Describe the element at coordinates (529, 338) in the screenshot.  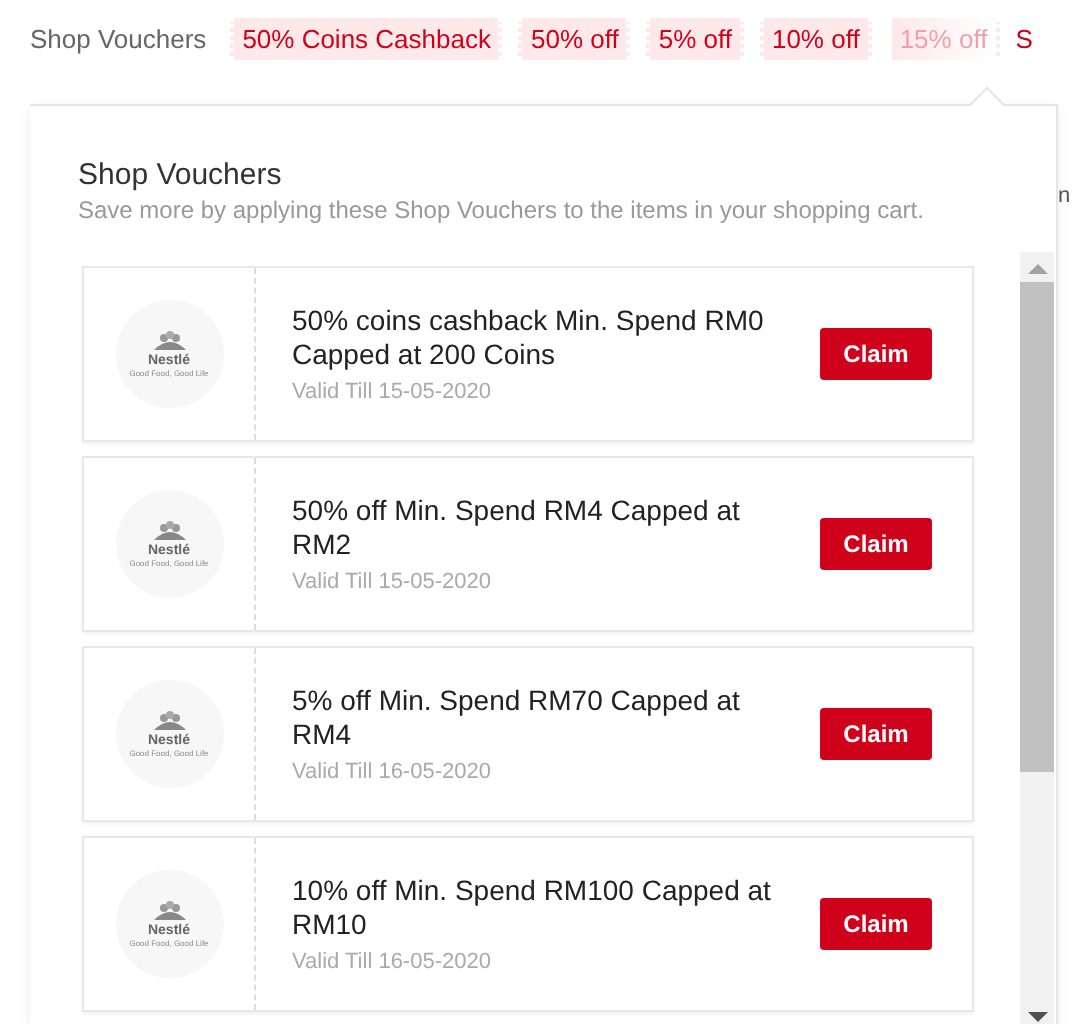
I see `voucher-description: 50% coins cashback Min. Spend RM0 Capped at 200 Coins` at that location.